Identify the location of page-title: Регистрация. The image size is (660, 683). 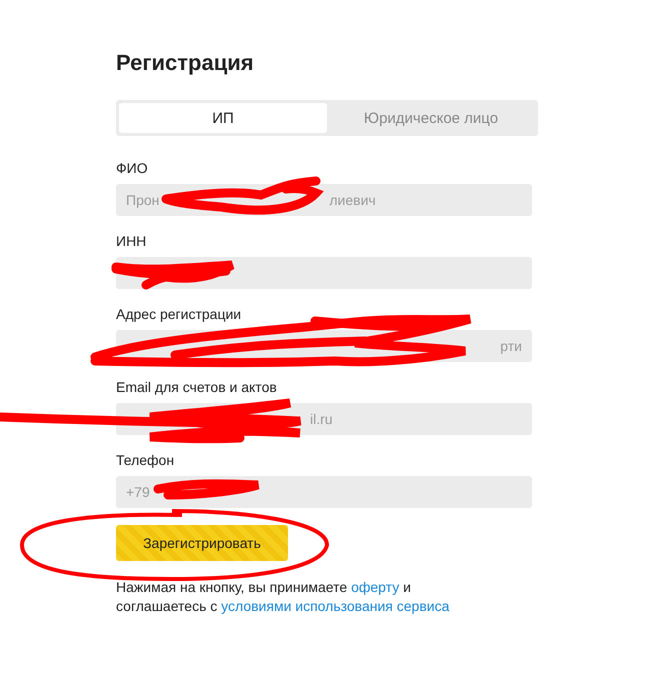
(185, 63).